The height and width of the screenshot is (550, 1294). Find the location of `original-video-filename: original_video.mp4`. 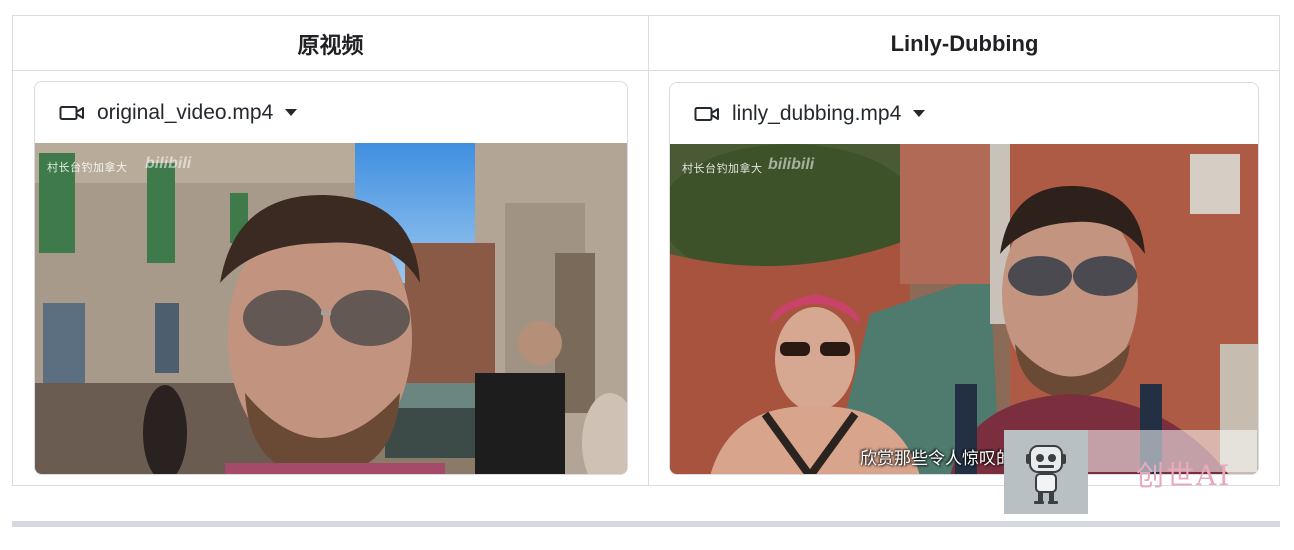

original-video-filename: original_video.mp4 is located at coordinates (185, 112).